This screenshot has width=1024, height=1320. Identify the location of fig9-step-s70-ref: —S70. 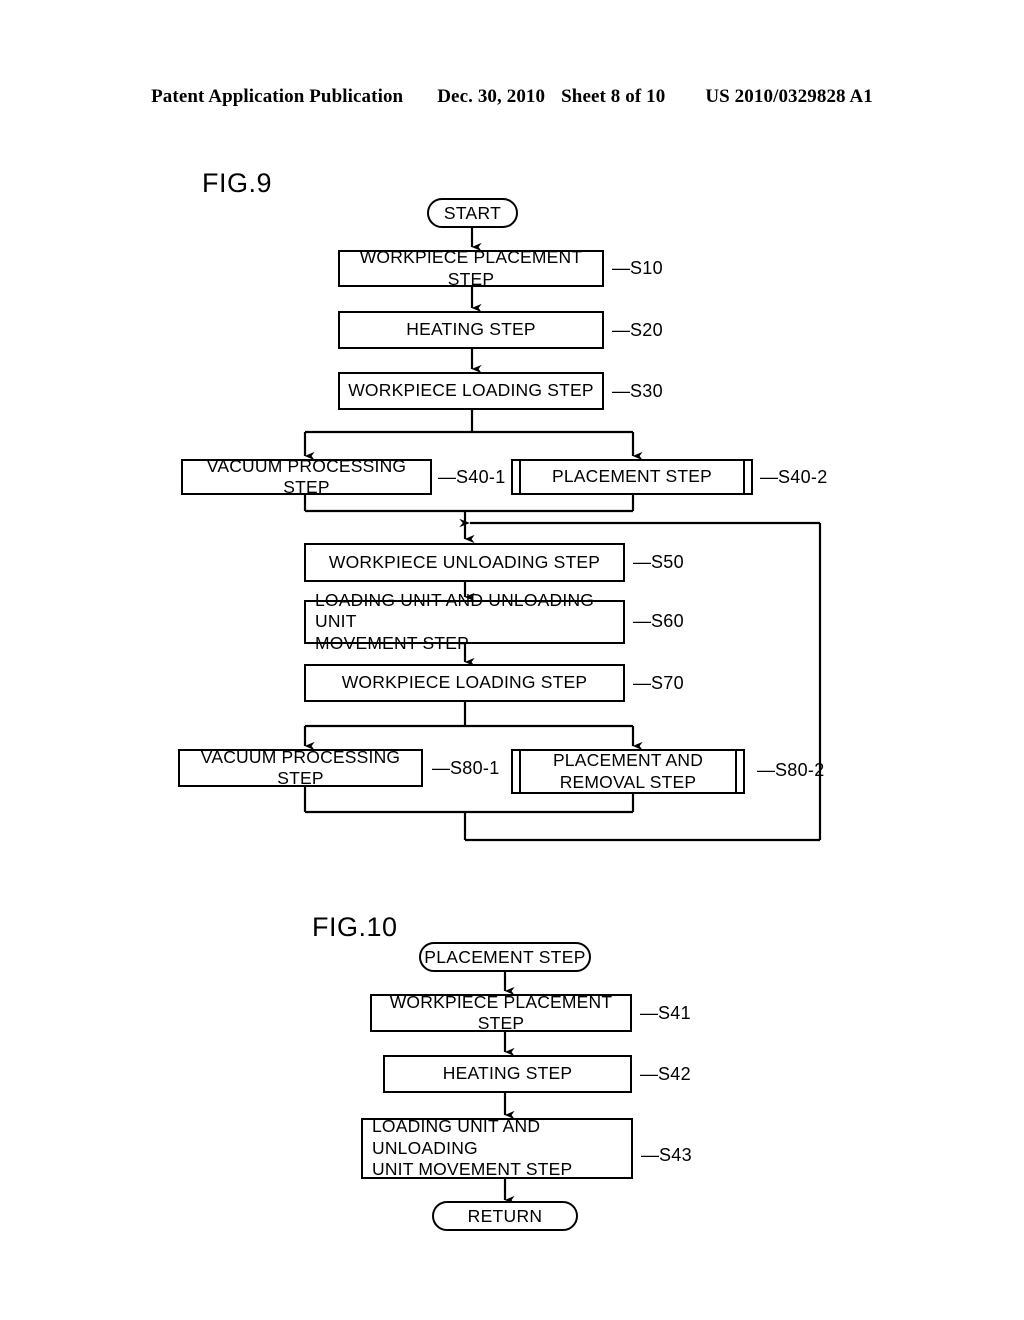
(658, 683).